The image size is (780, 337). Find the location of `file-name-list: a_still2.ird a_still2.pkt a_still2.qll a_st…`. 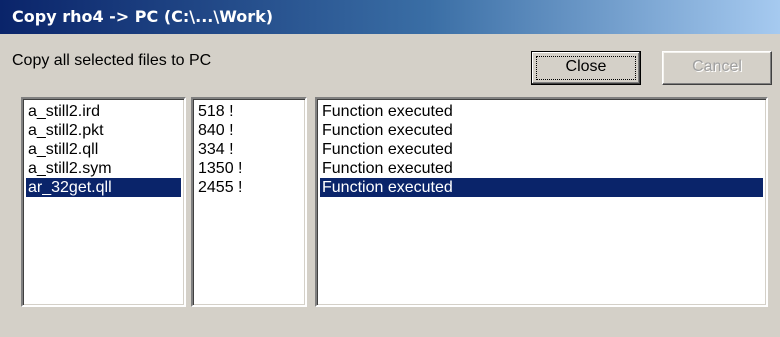

file-name-list: a_still2.ird a_still2.pkt a_still2.qll a_st… is located at coordinates (103, 202).